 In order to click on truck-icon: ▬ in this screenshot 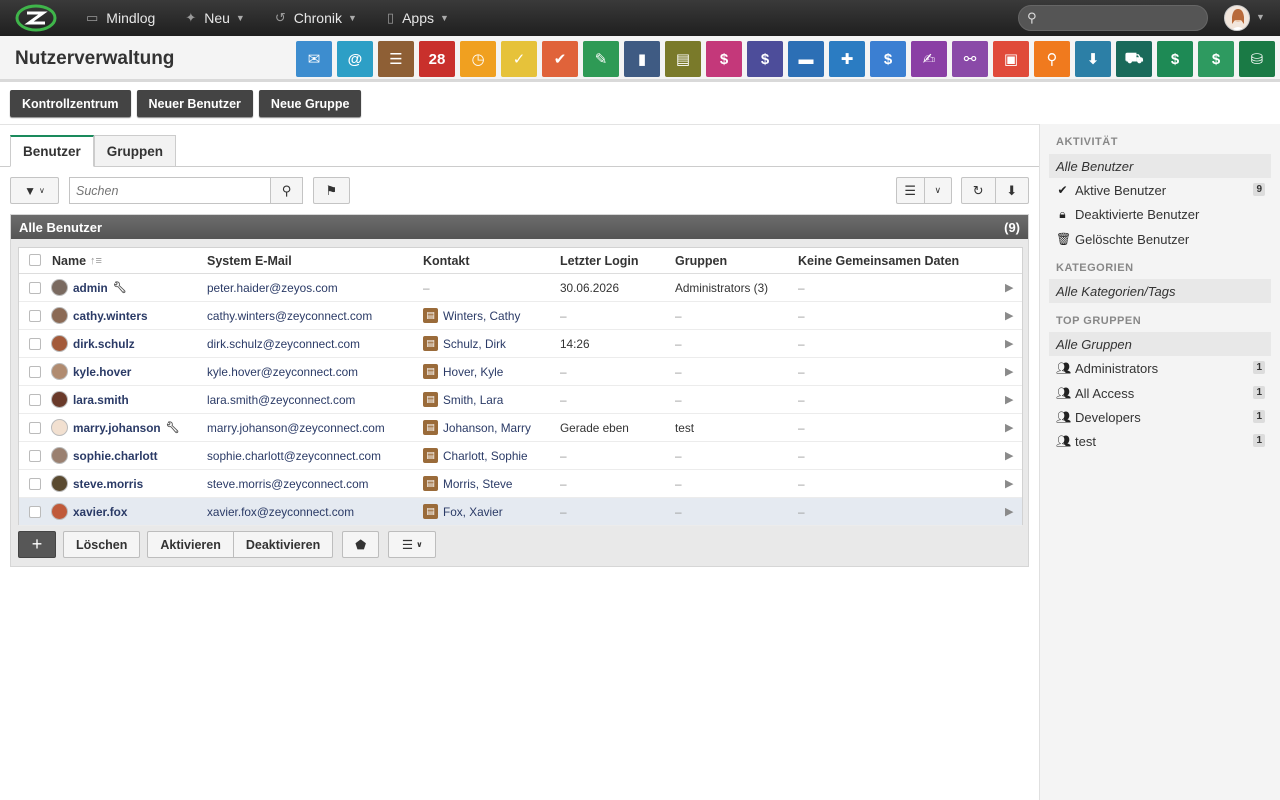, I will do `click(806, 59)`.